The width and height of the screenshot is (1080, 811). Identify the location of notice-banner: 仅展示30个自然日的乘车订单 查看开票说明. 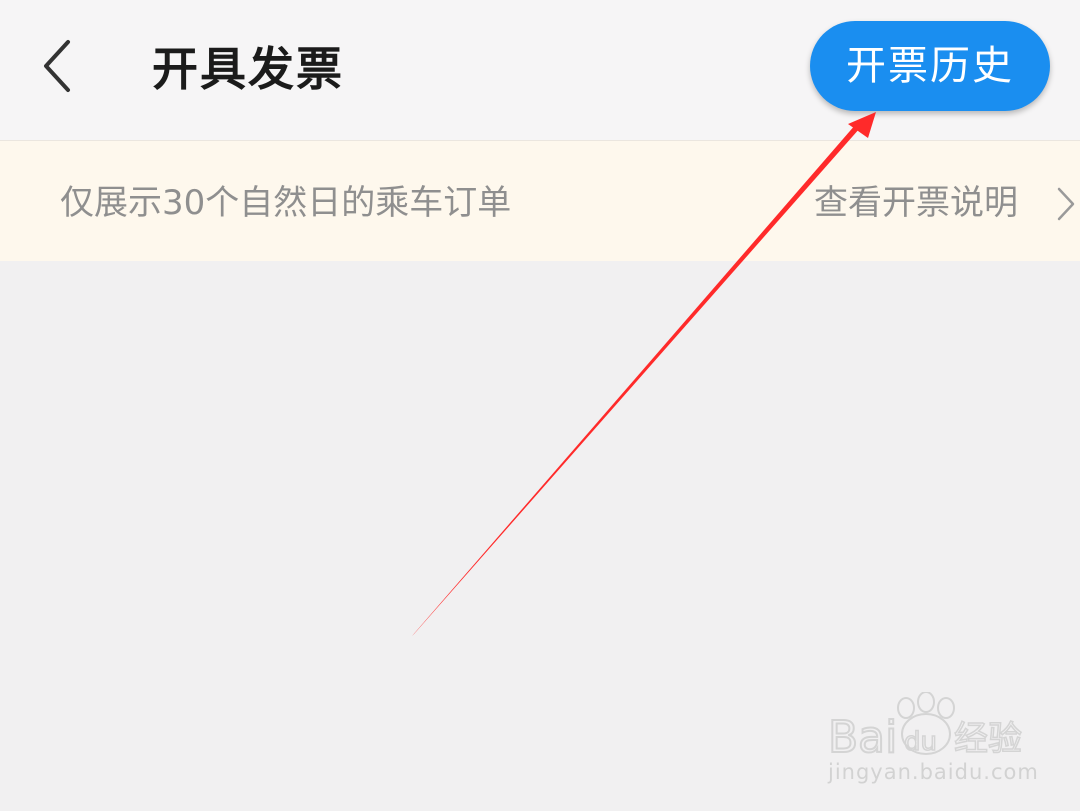
(540, 201).